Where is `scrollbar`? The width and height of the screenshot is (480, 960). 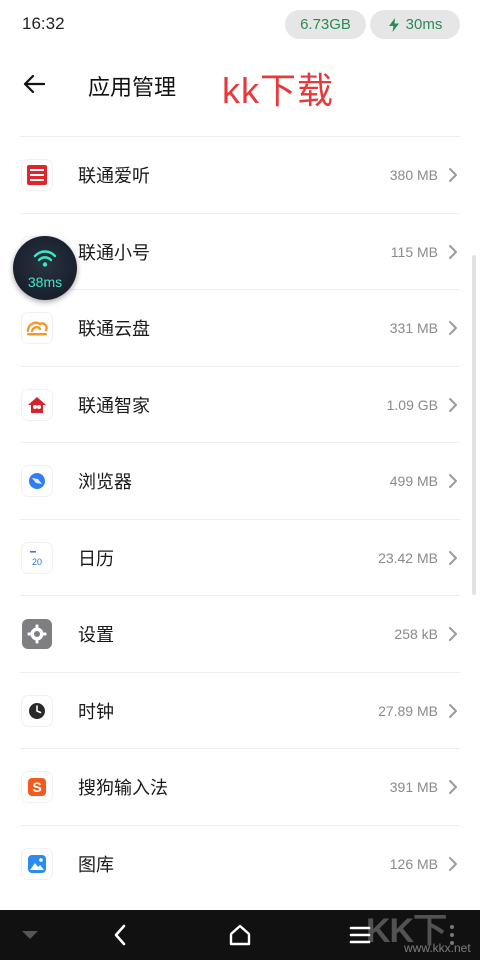
scrollbar is located at coordinates (474, 425).